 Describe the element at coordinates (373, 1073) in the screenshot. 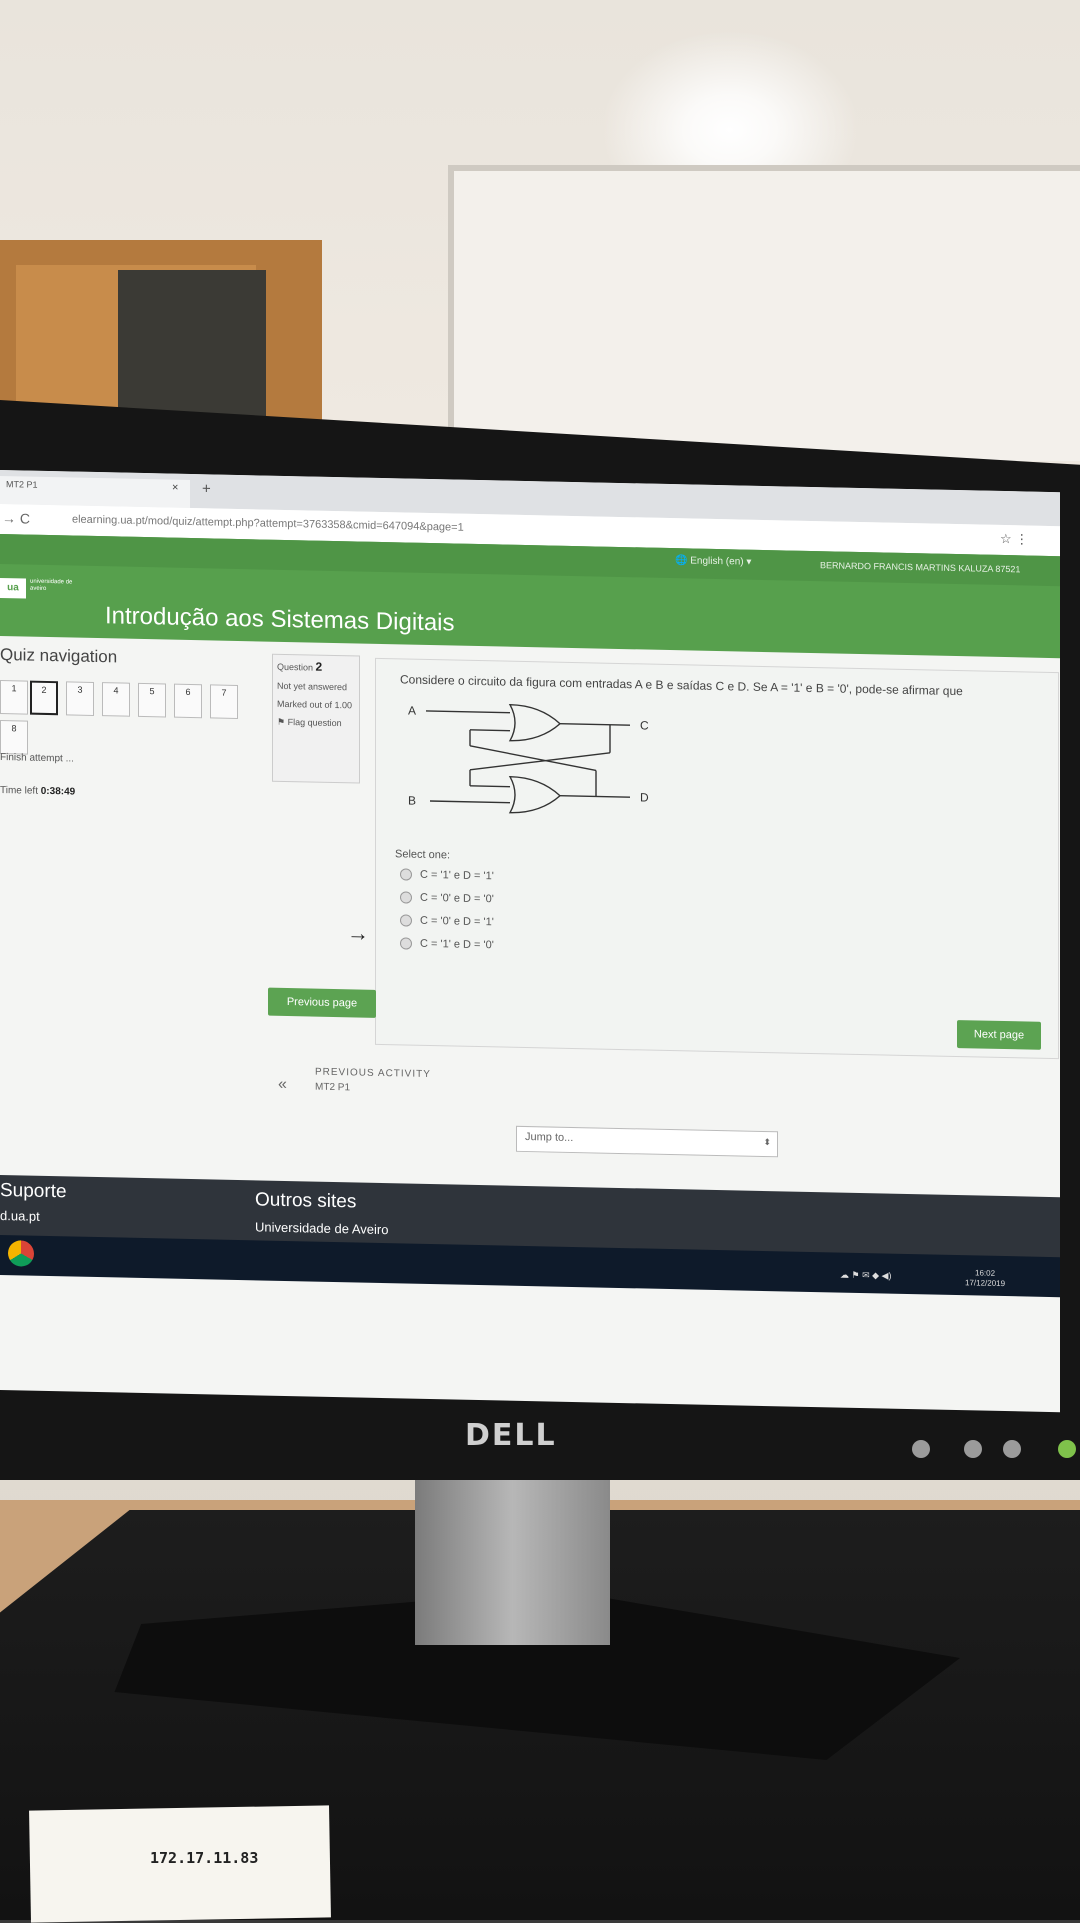

I see `previous-activity-label: PREVIOUS ACTIVITY` at that location.